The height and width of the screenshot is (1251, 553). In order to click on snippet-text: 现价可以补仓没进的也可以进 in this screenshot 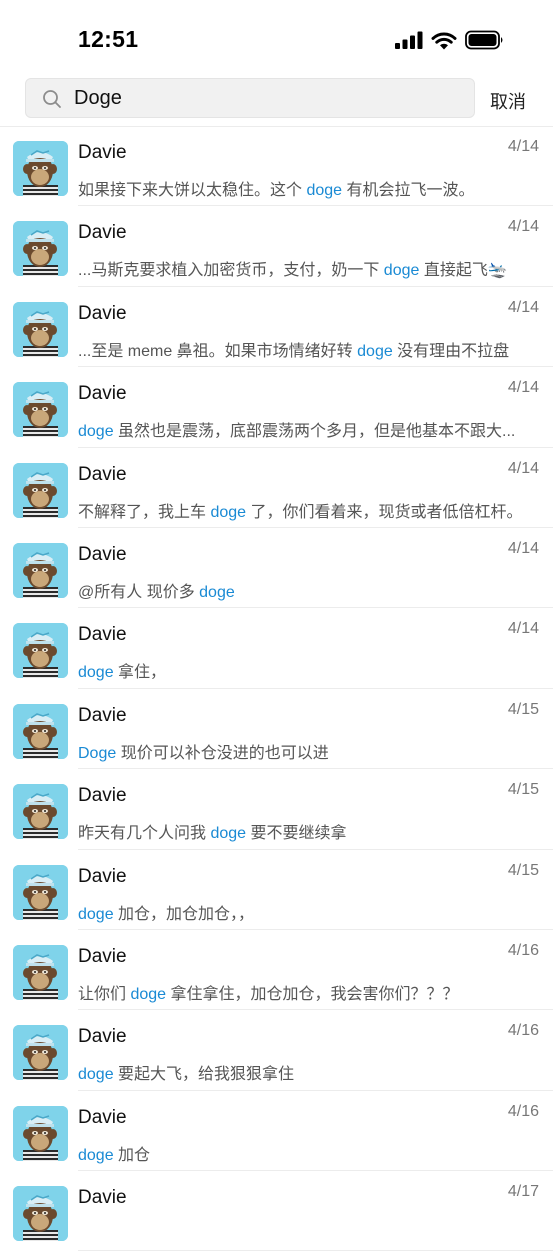, I will do `click(222, 753)`.